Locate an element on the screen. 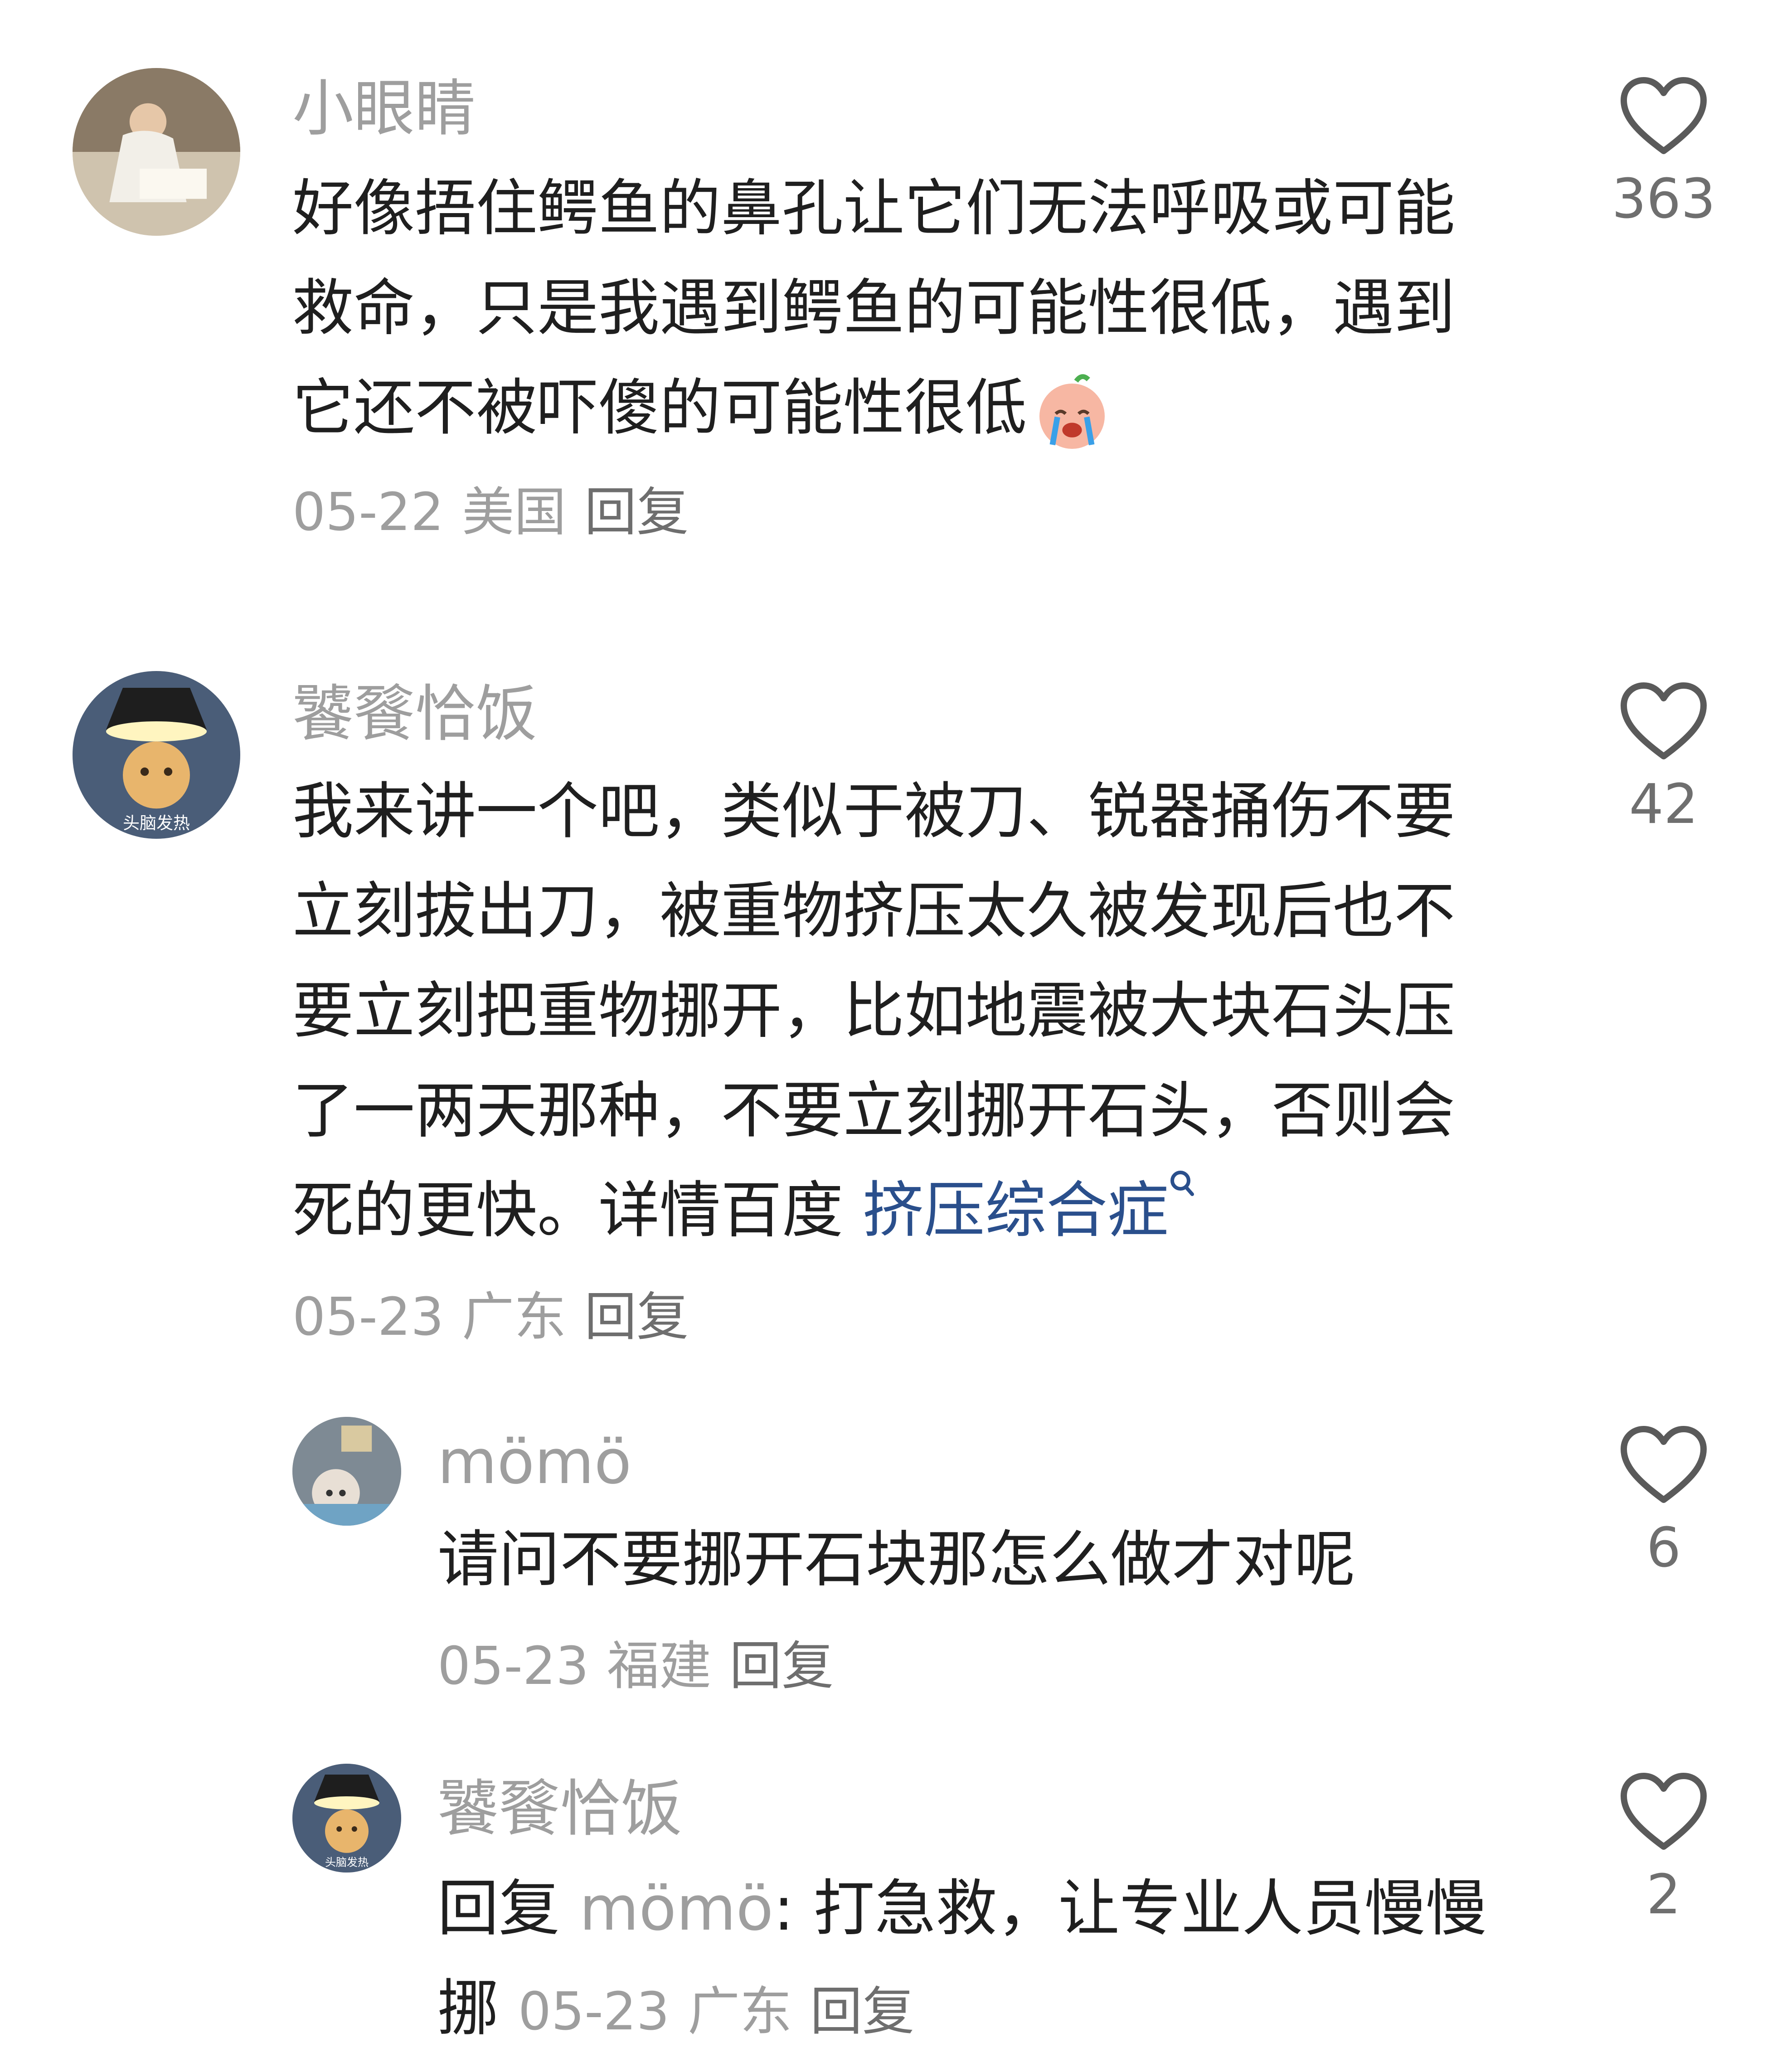  comment-line: 回复 mömö: 打急救，让专业人员慢慢 is located at coordinates (962, 1909).